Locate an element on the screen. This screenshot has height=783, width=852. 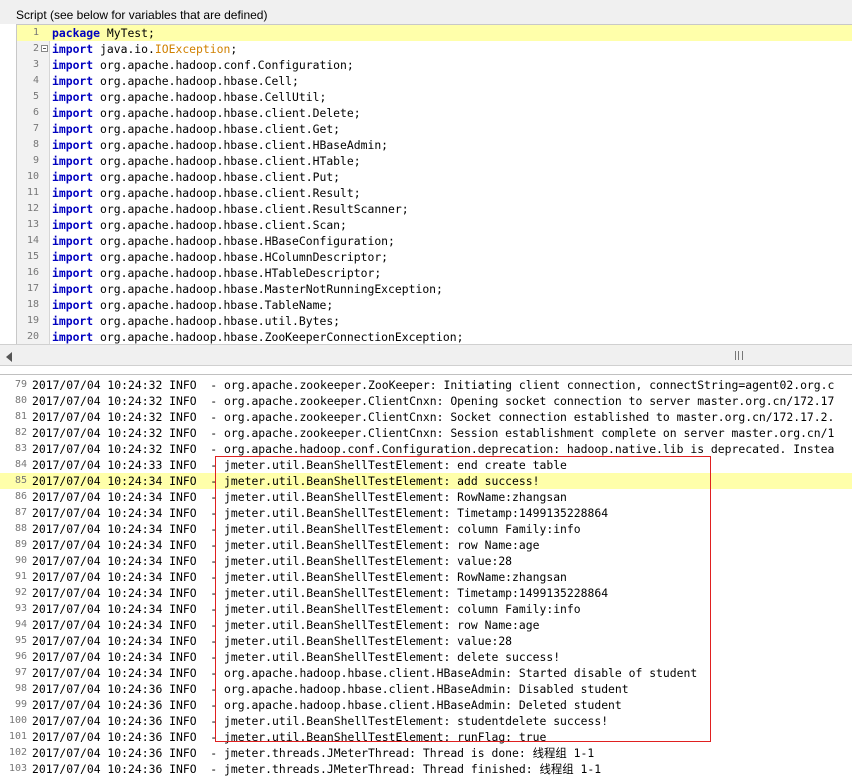
line-number: 17 is located at coordinates (32, 288).